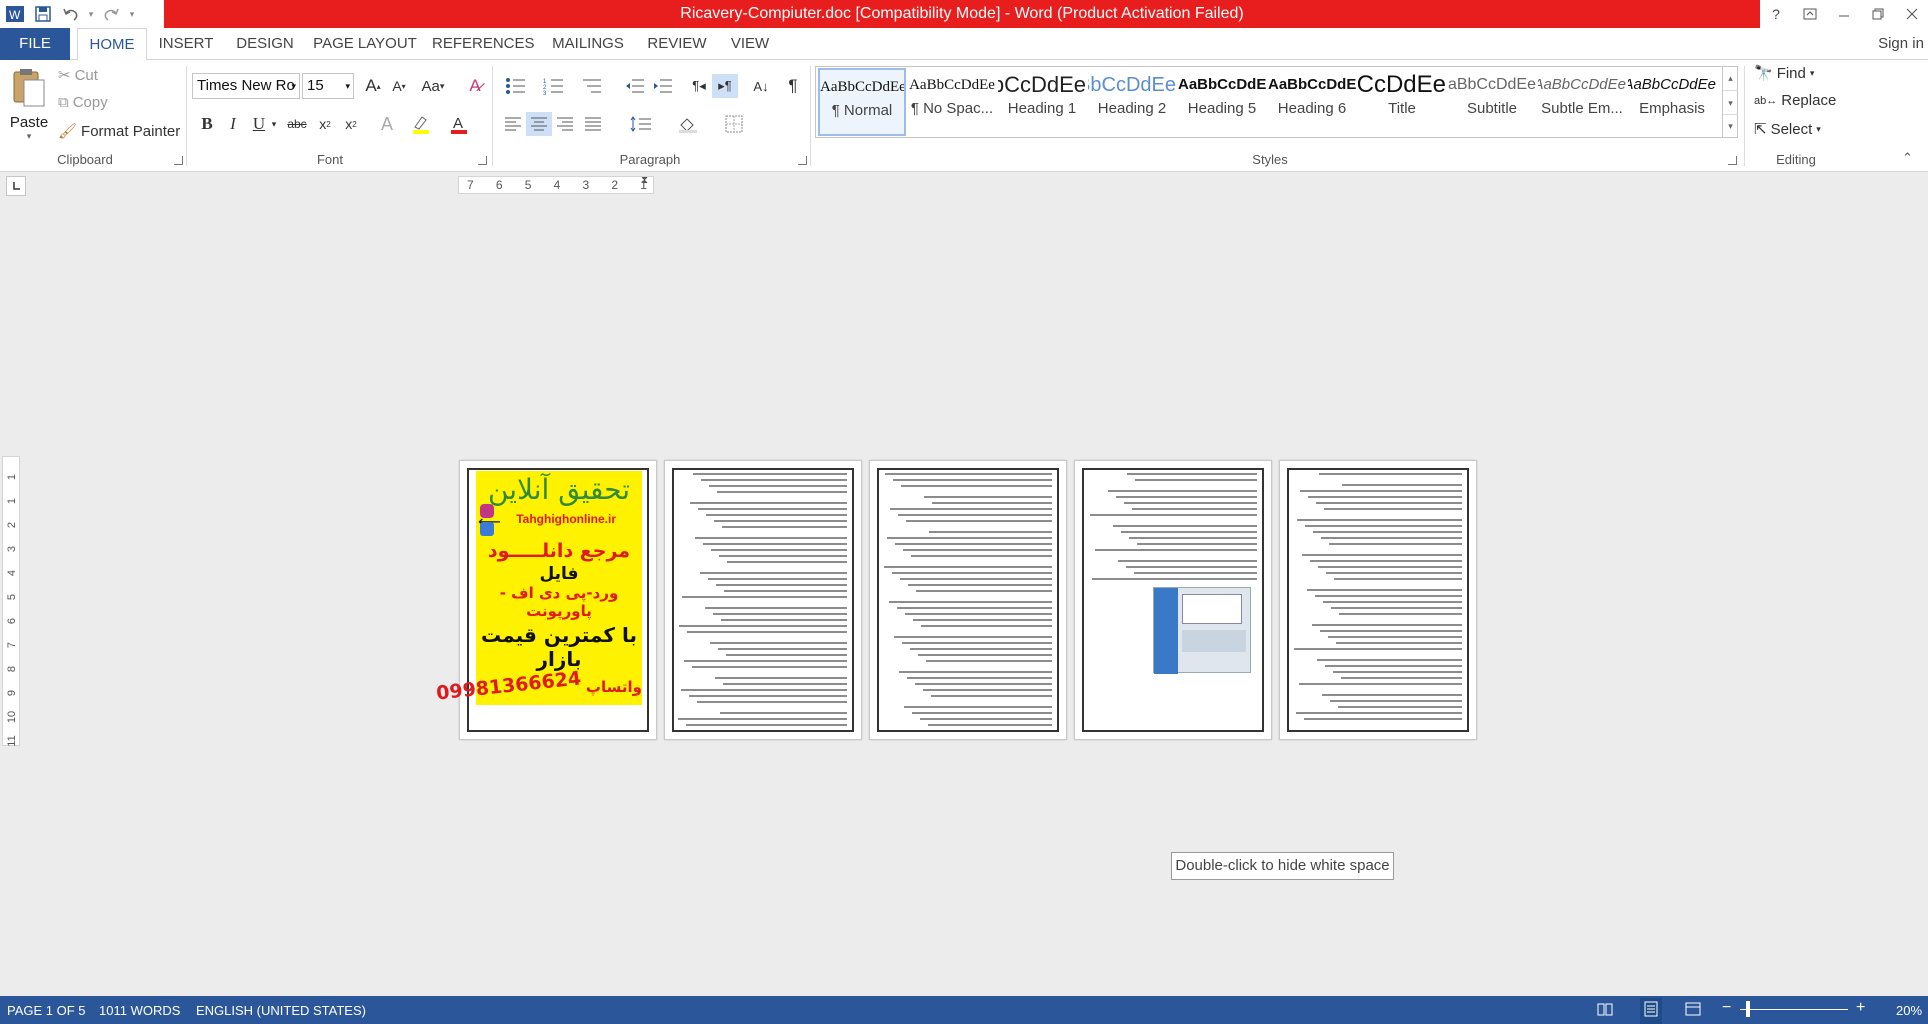 The image size is (1928, 1024). Describe the element at coordinates (482, 160) in the screenshot. I see `font-launcher-icon` at that location.